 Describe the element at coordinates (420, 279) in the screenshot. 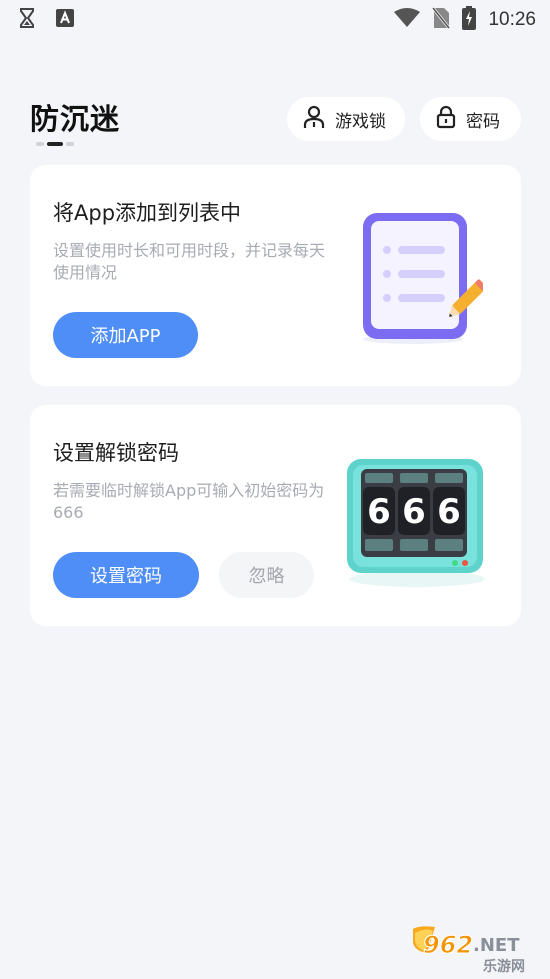

I see `notepad-pencil-icon` at that location.